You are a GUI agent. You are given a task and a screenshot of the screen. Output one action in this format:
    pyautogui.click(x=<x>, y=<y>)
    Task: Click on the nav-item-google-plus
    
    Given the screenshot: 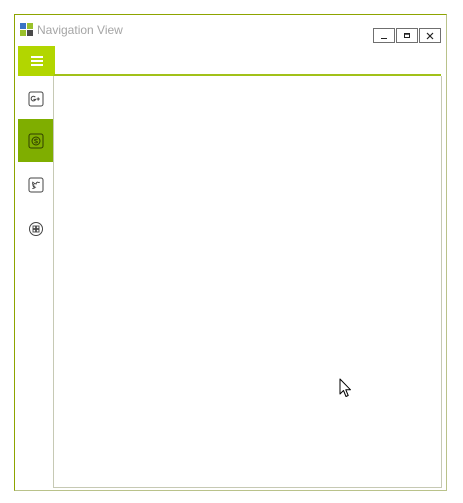 What is the action you would take?
    pyautogui.click(x=36, y=98)
    